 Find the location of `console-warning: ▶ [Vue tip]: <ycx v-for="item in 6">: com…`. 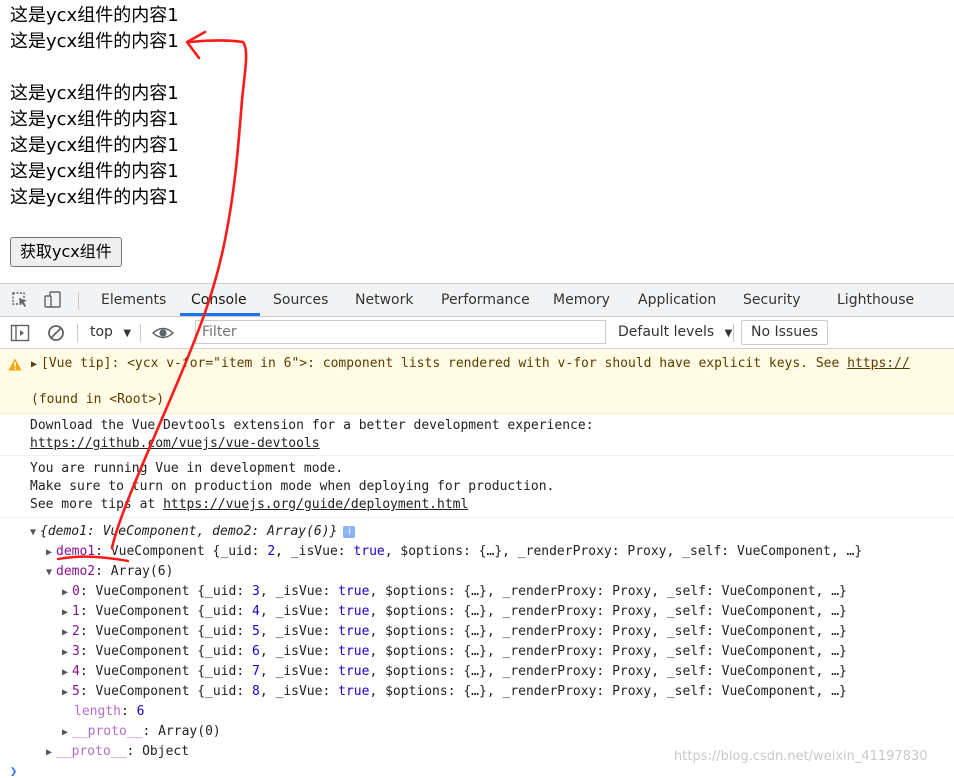

console-warning: ▶ [Vue tip]: <ycx v-for="item in 6">: com… is located at coordinates (477, 381).